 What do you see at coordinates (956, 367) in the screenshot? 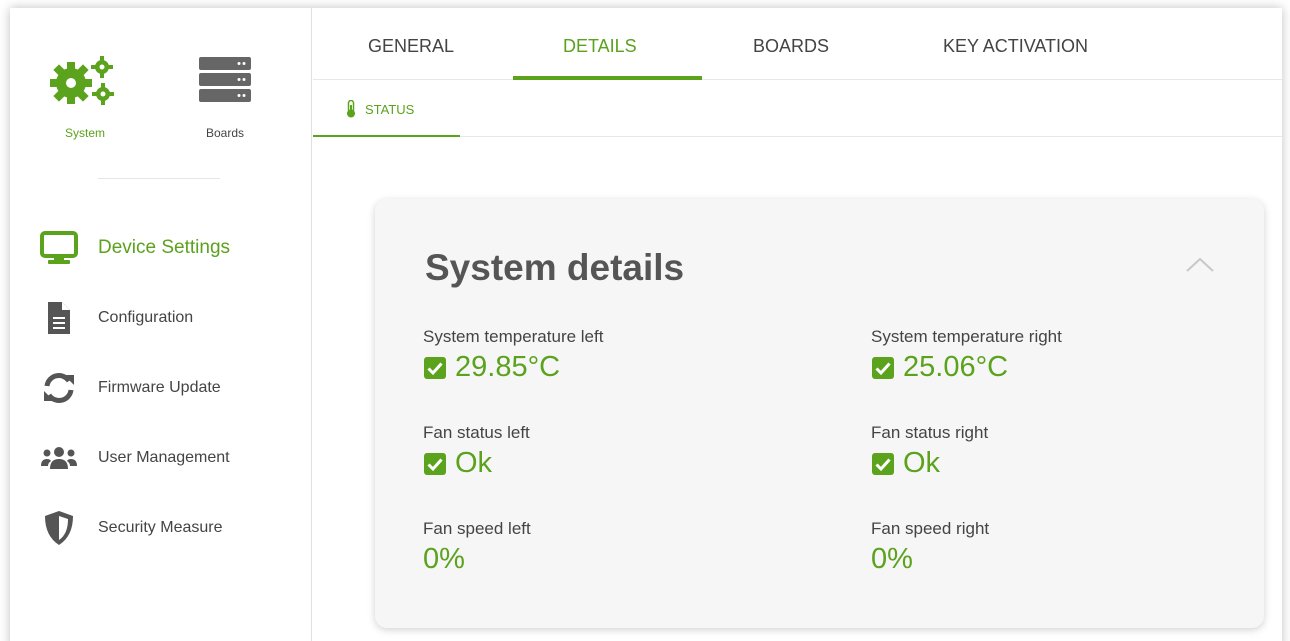
I see `field-value: 25.06°C` at bounding box center [956, 367].